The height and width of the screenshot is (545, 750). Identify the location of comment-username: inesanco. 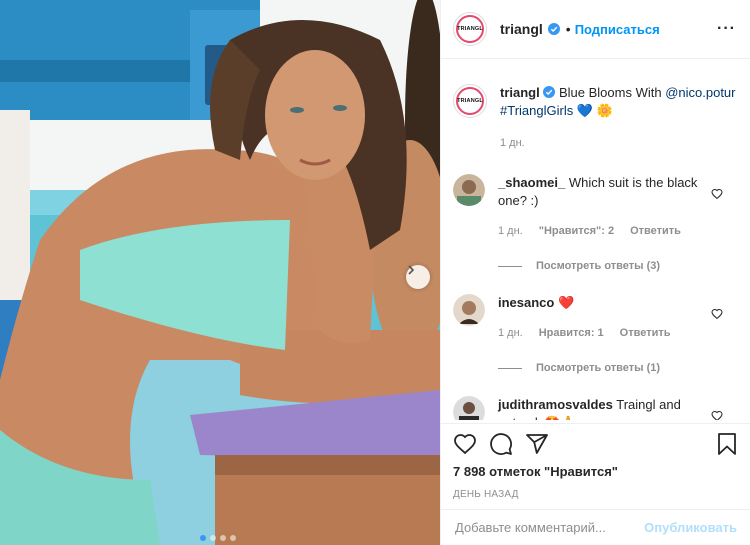
(526, 302).